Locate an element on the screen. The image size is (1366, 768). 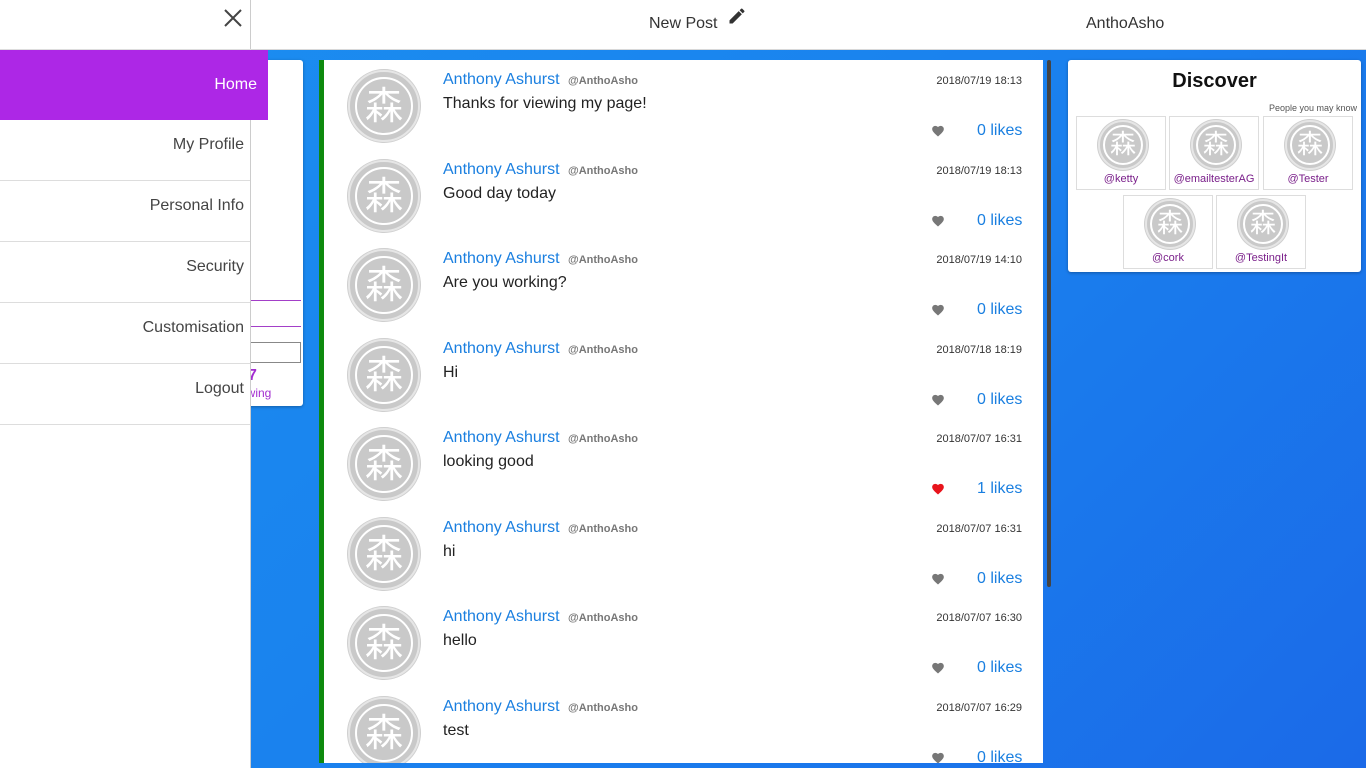
suggested-user-handle: @cork is located at coordinates (1168, 258).